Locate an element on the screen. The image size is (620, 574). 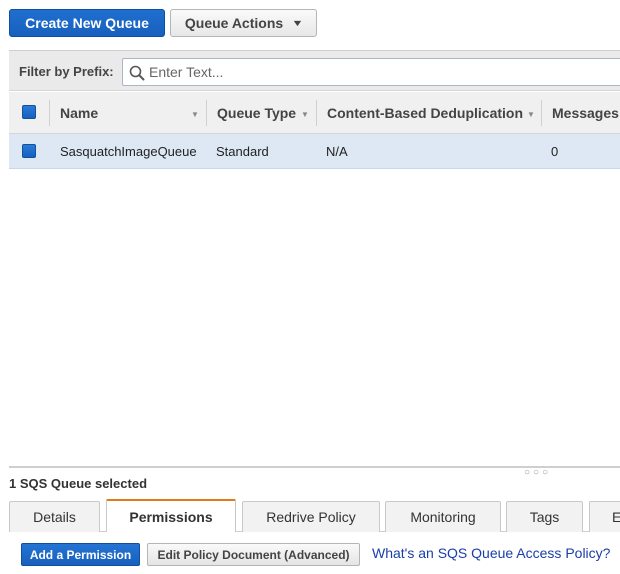
row-checkbox is located at coordinates (29, 151).